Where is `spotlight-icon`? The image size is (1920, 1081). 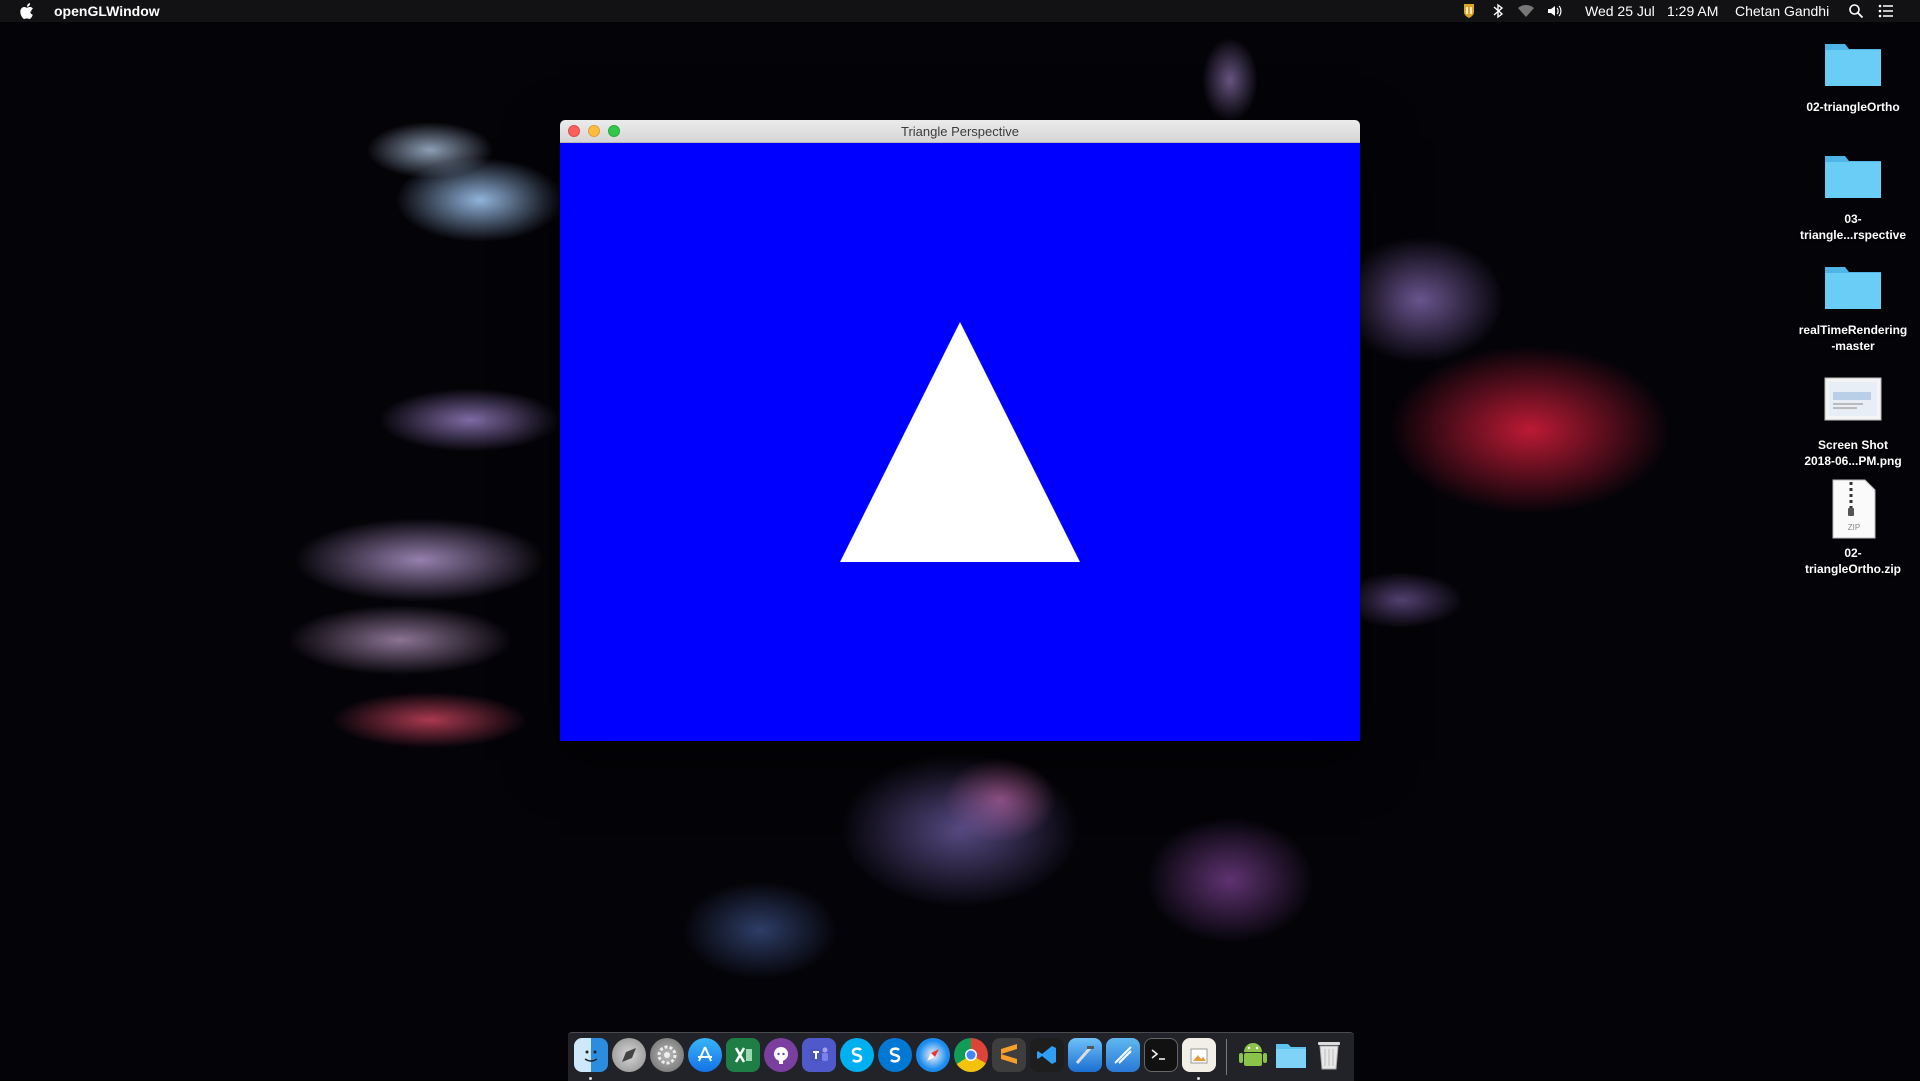
spotlight-icon is located at coordinates (1856, 11).